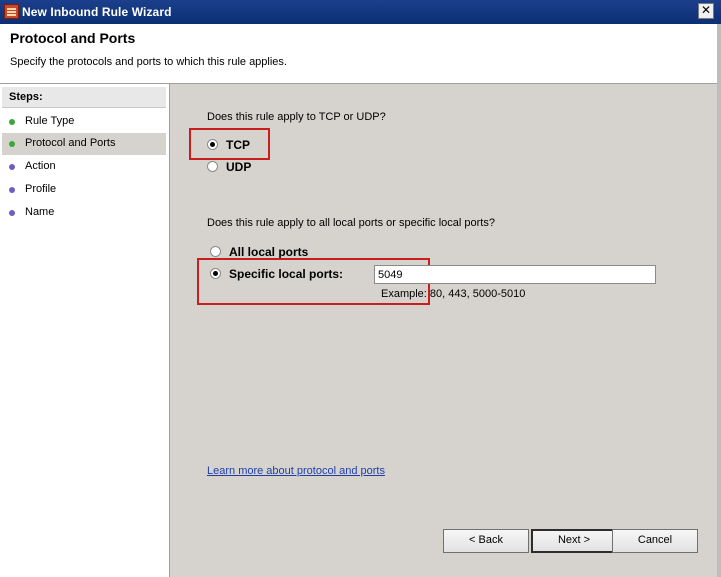 This screenshot has width=721, height=577. What do you see at coordinates (84, 190) in the screenshot?
I see `step-profile: Profile` at bounding box center [84, 190].